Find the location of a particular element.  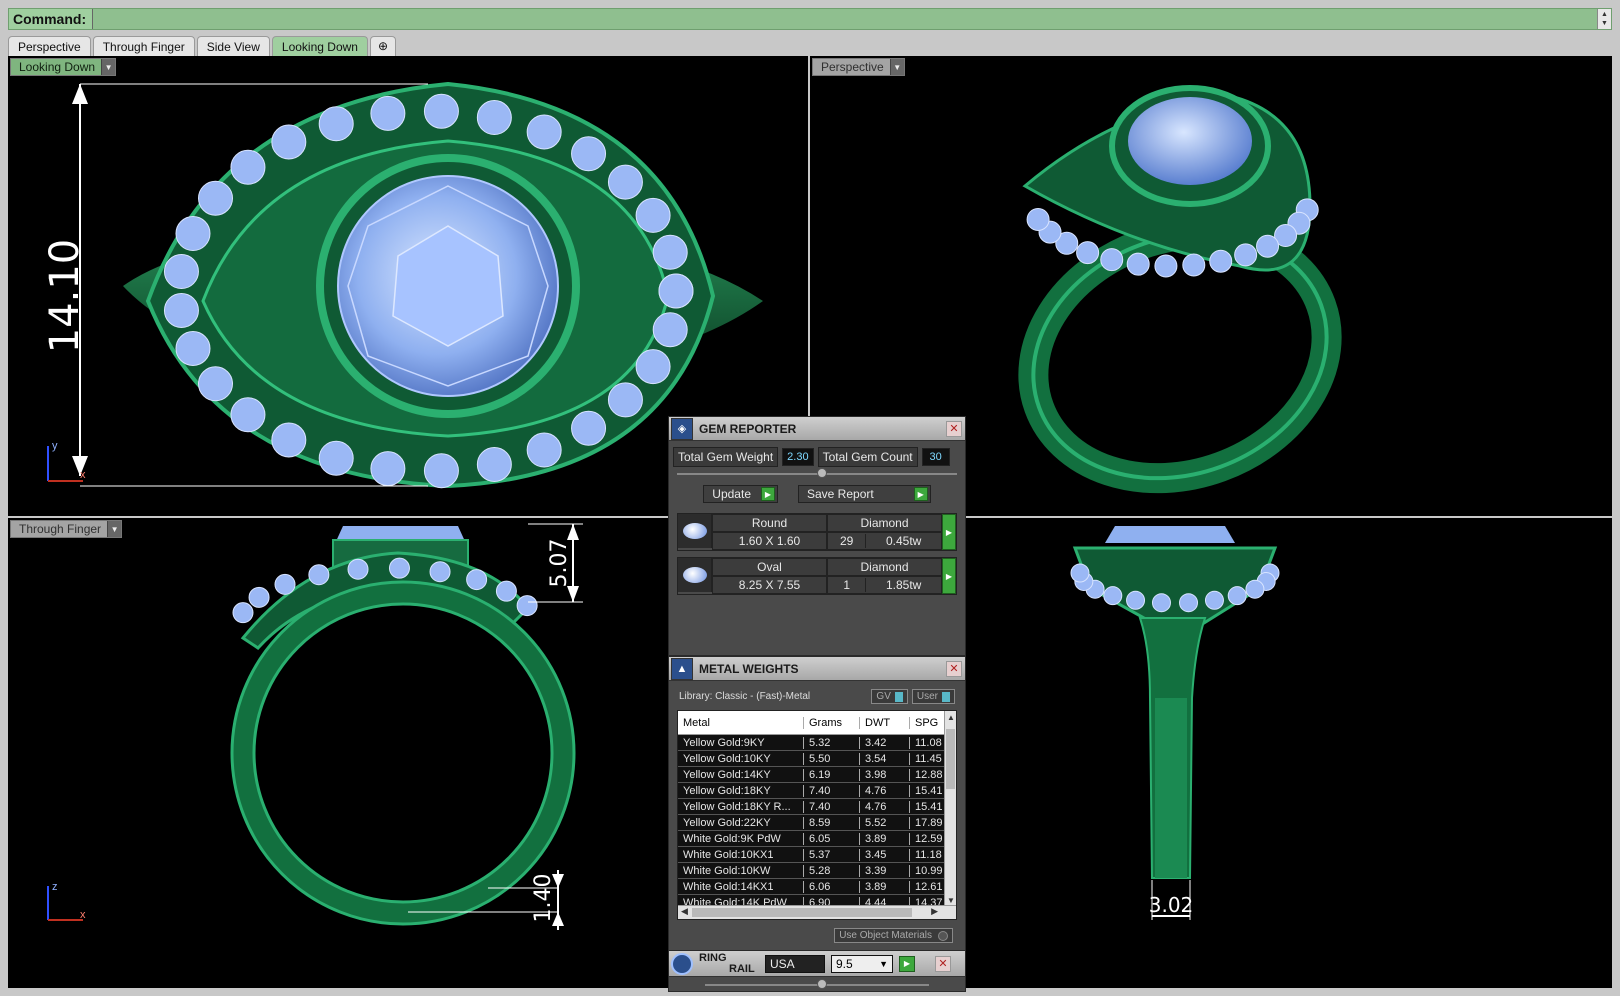

table-row: Yellow Gold:22KY 8.59 5.52 17.89 is located at coordinates (817, 823).